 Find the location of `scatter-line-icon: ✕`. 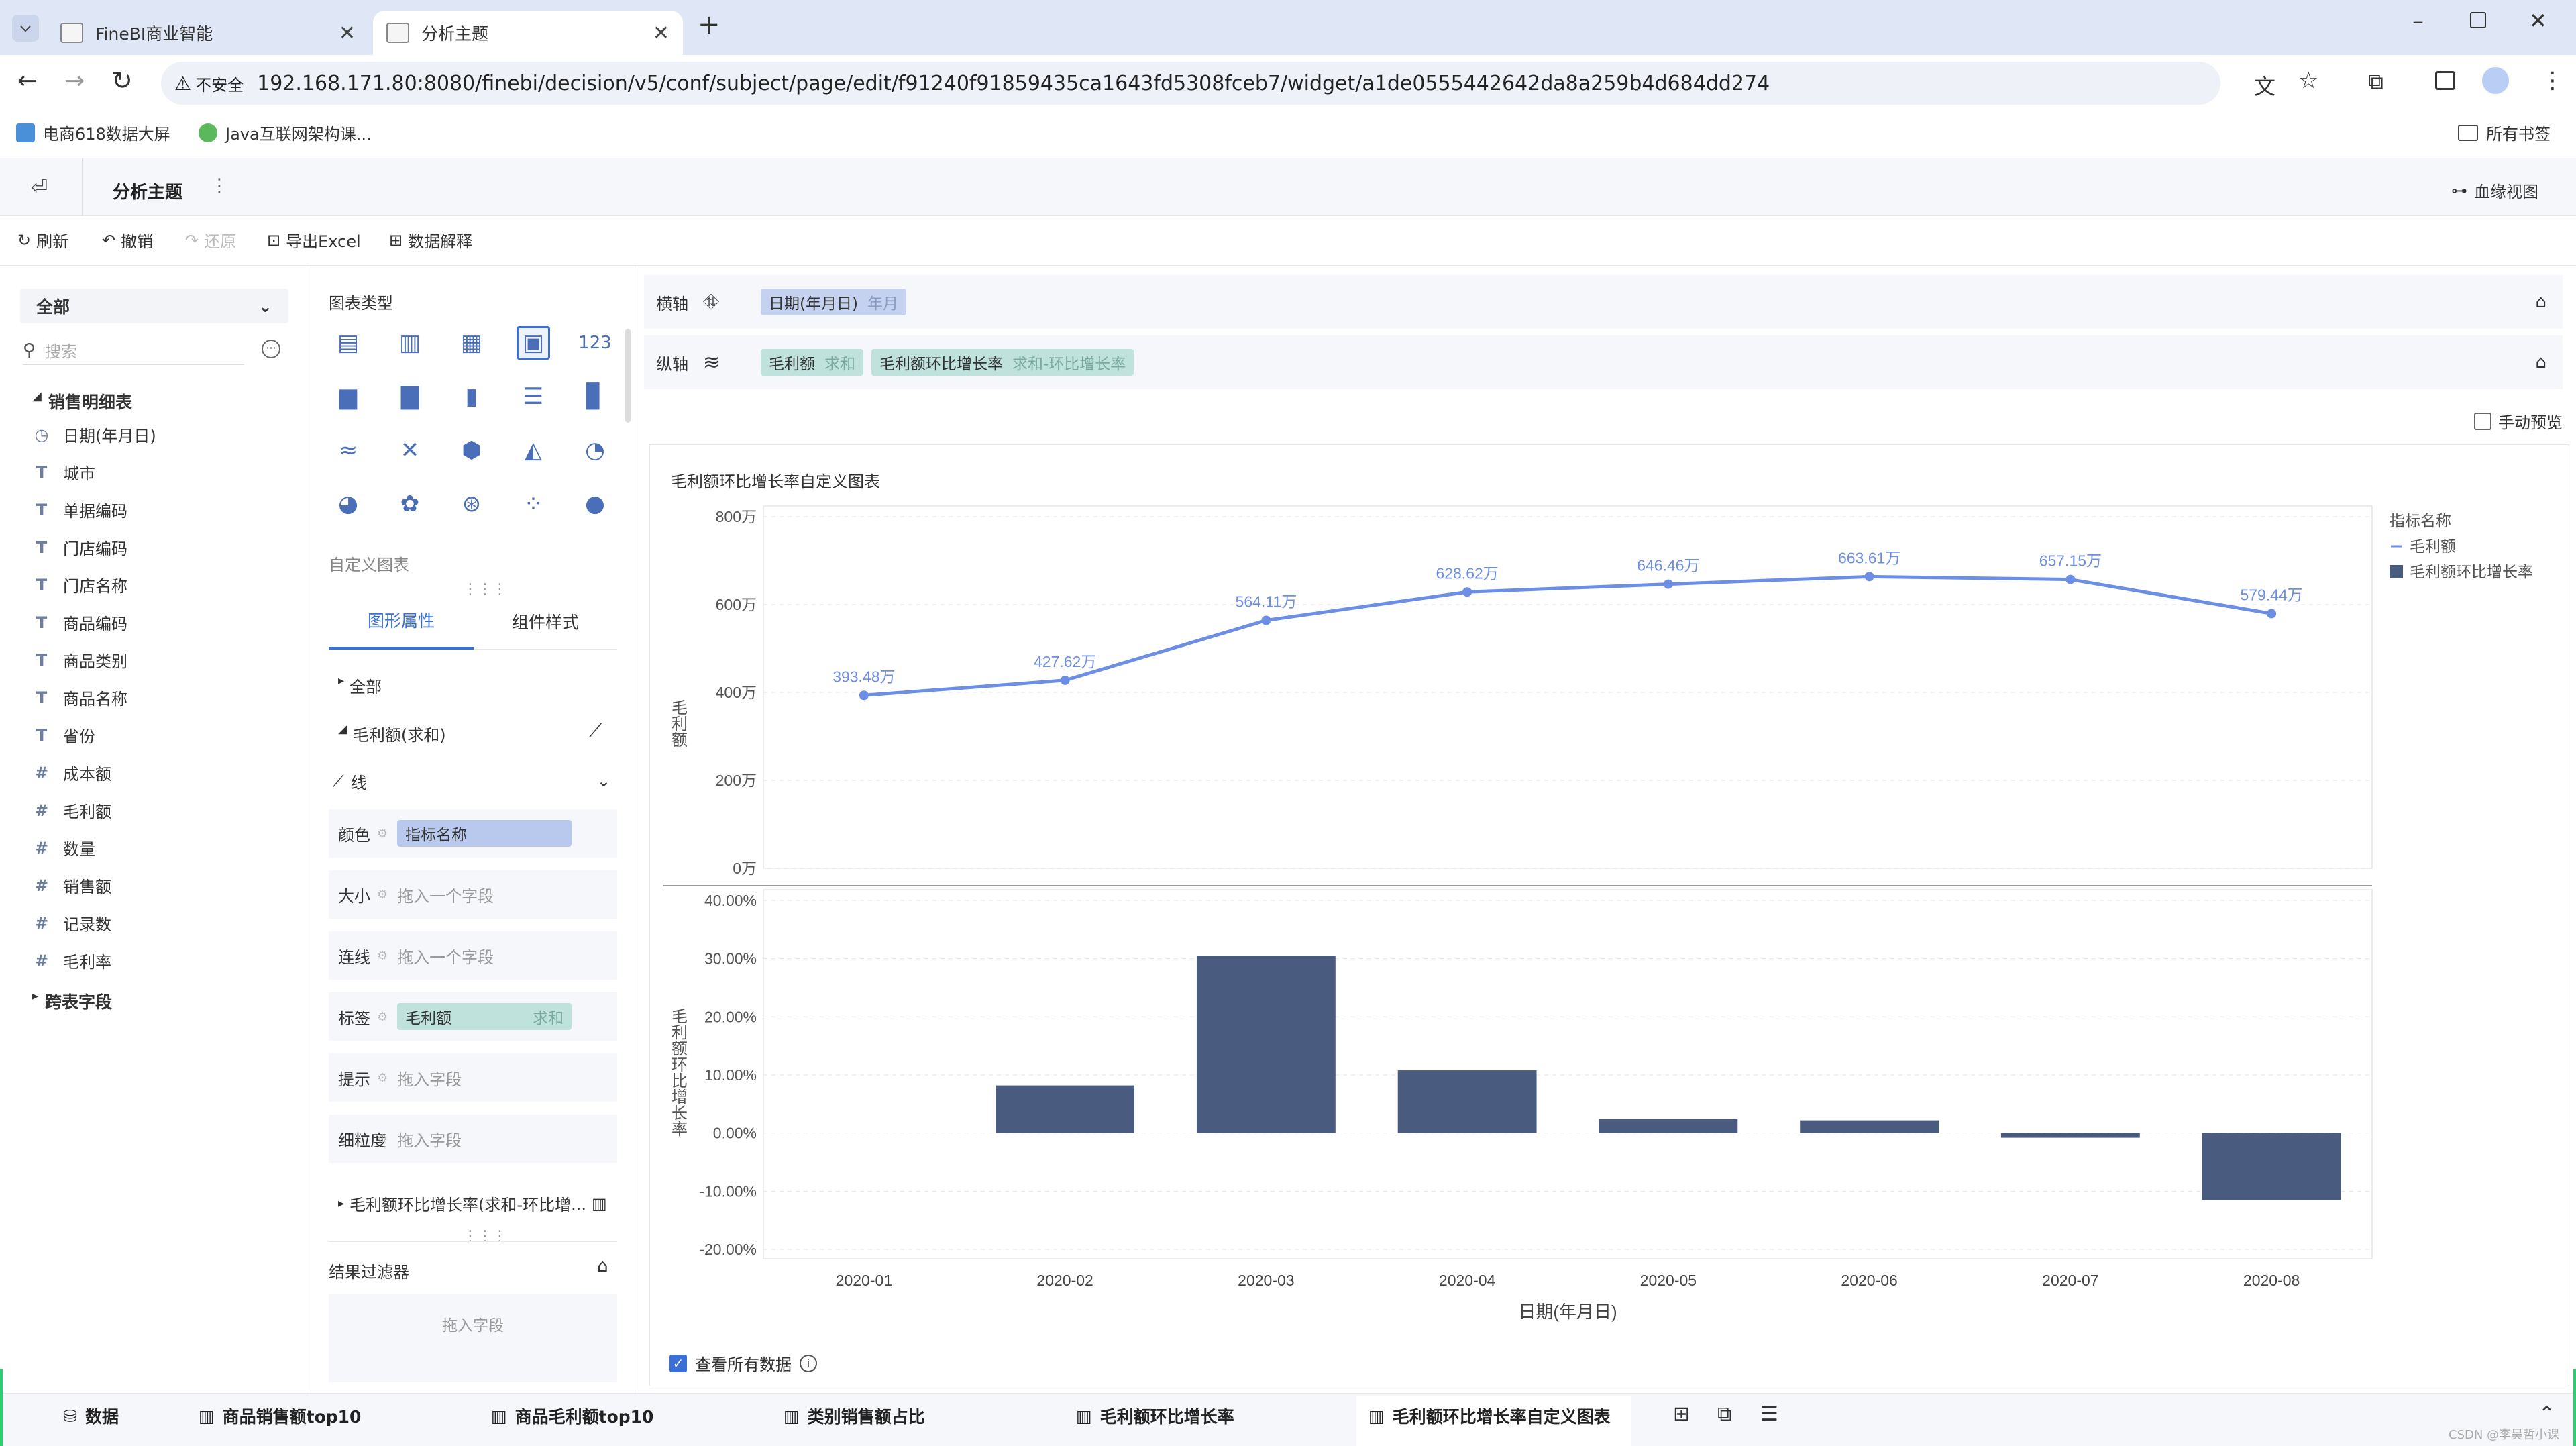

scatter-line-icon: ✕ is located at coordinates (410, 450).